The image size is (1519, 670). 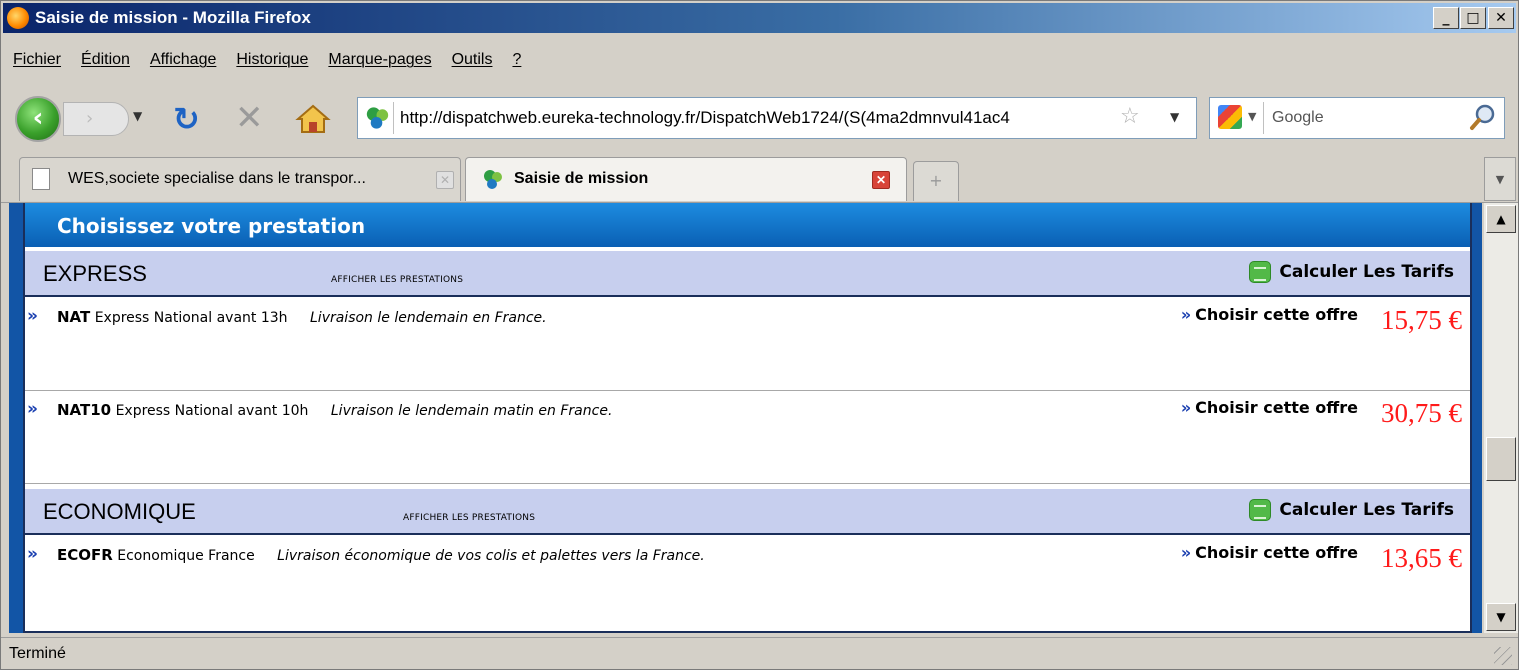 What do you see at coordinates (1421, 413) in the screenshot?
I see `offer-price: 30,75 €` at bounding box center [1421, 413].